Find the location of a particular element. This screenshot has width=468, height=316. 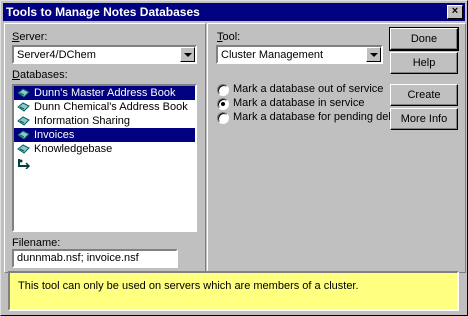

list-item: Invoices is located at coordinates (104, 135).